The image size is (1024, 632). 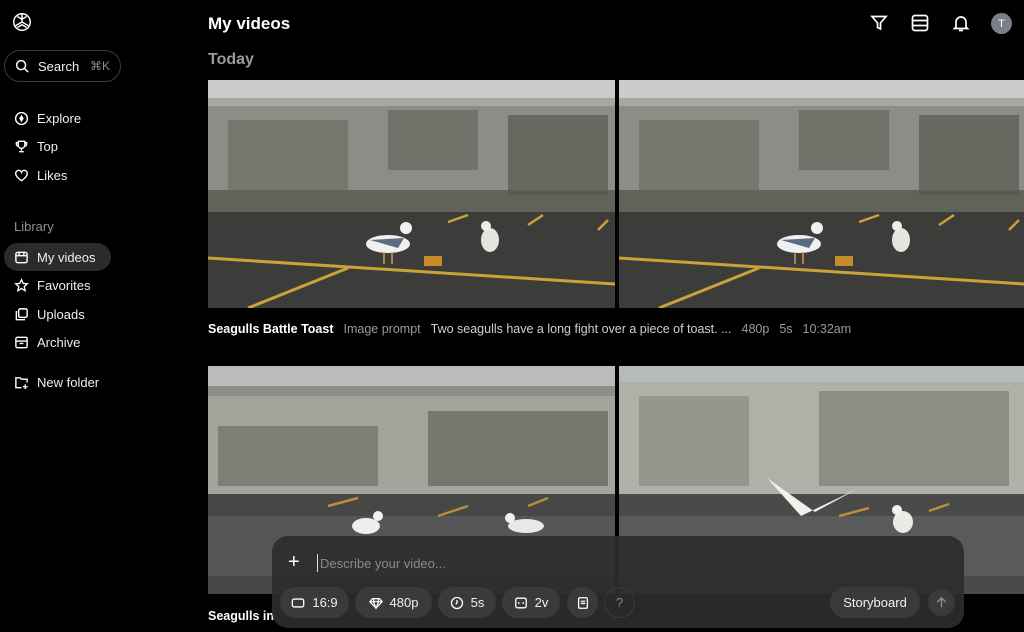 I want to click on video-title: Seagulls Battle Toast, so click(x=271, y=329).